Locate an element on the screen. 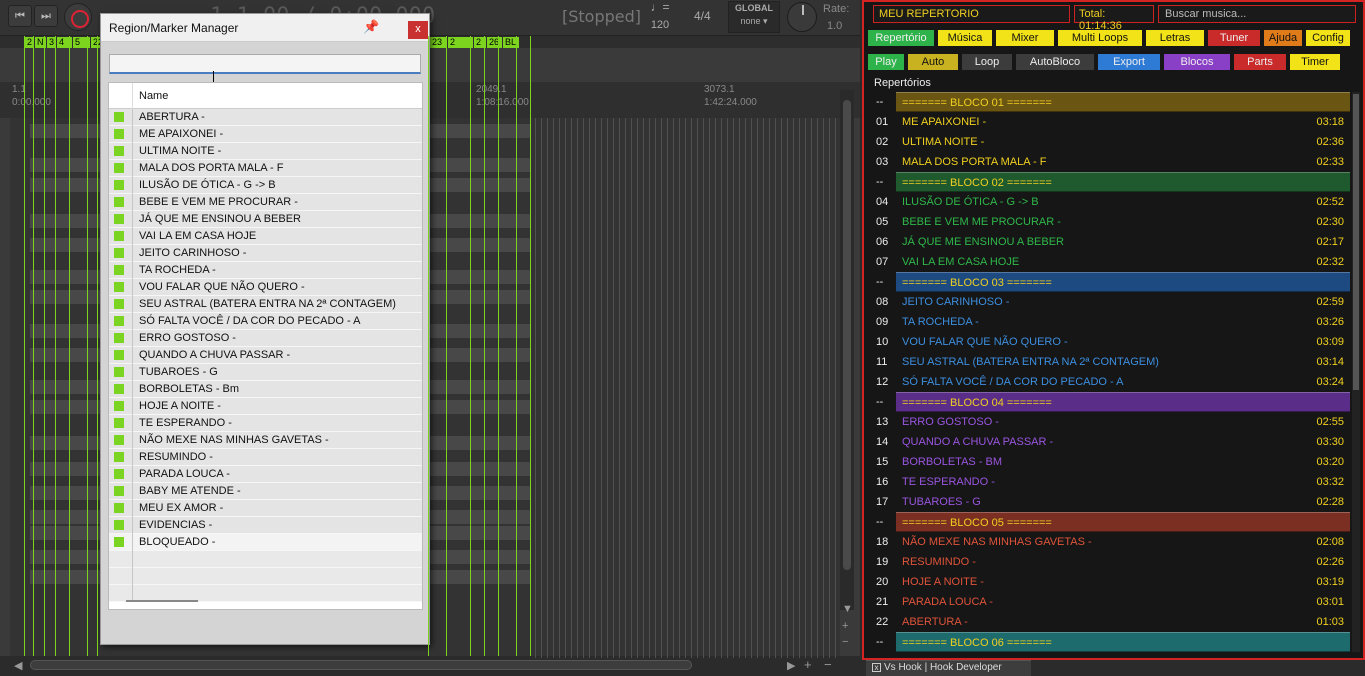  region-row: ERRO GOSTOSO - is located at coordinates (265, 338).